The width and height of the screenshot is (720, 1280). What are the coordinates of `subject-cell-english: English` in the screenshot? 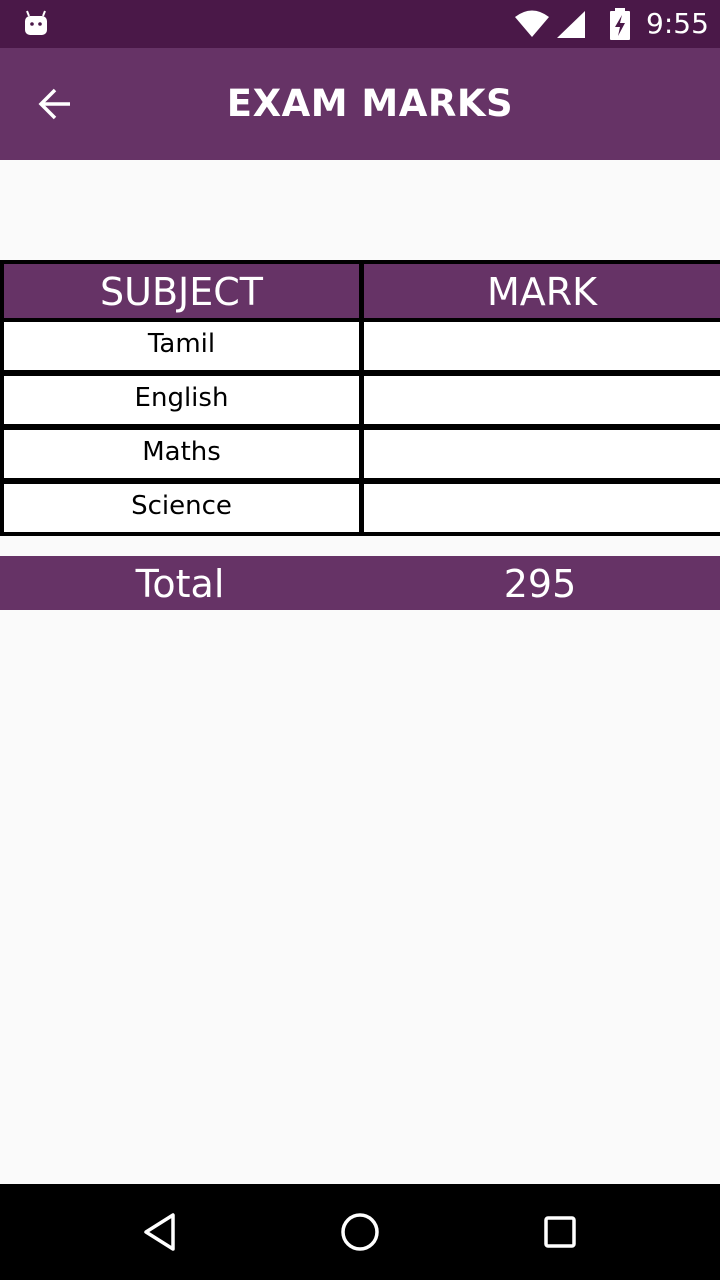 It's located at (181, 400).